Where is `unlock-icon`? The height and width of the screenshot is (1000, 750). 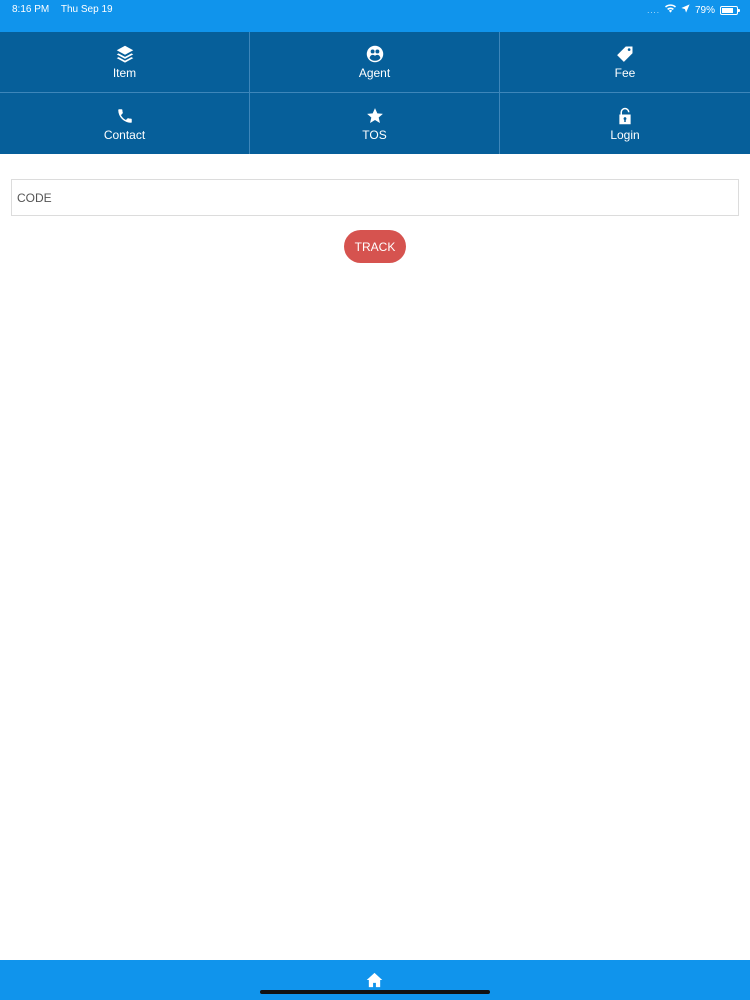
unlock-icon is located at coordinates (625, 116).